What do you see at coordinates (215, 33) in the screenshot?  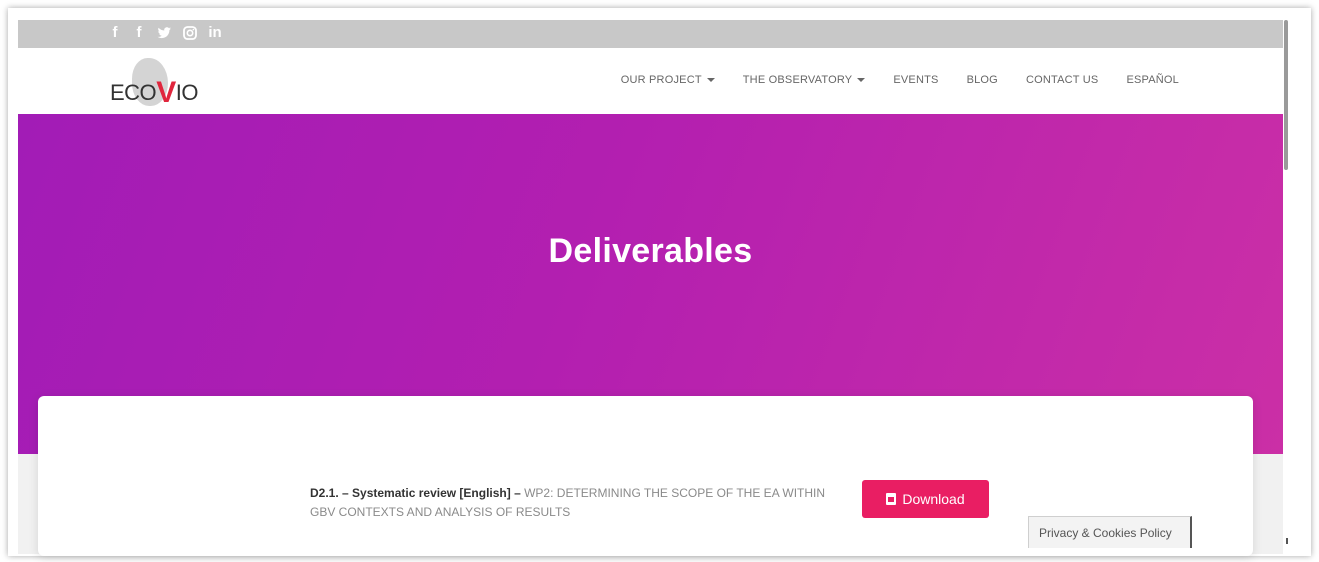 I see `linkedin-icon: in` at bounding box center [215, 33].